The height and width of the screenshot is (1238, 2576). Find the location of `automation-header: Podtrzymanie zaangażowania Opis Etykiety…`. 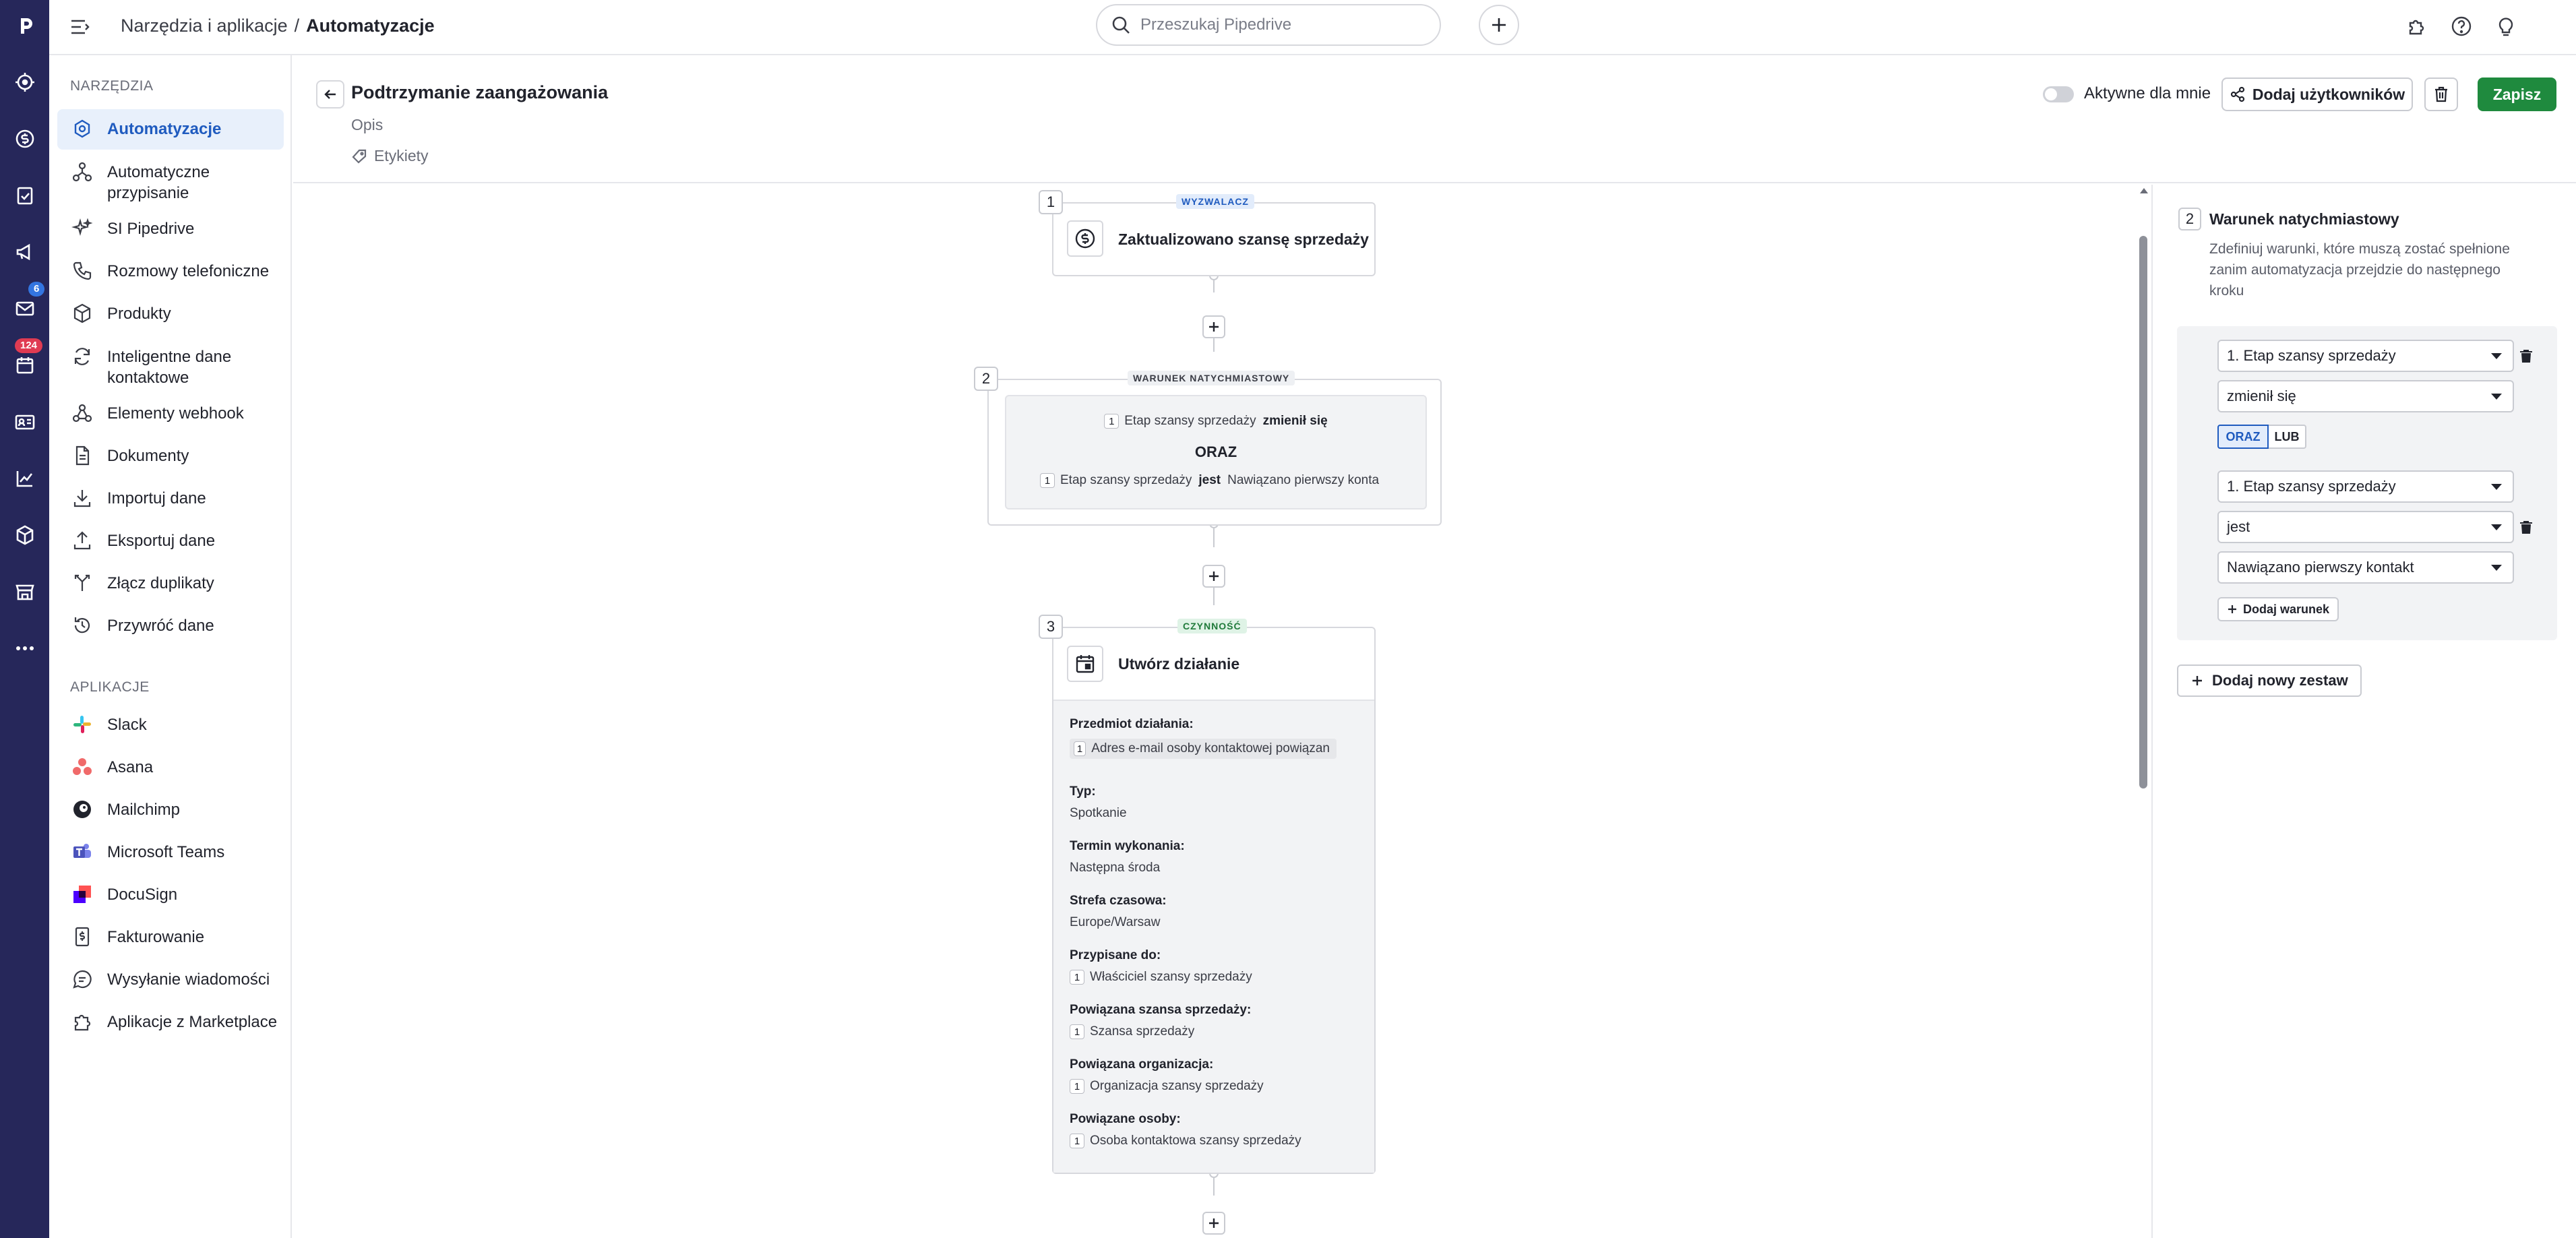

automation-header: Podtrzymanie zaangażowania Opis Etykiety… is located at coordinates (1435, 120).